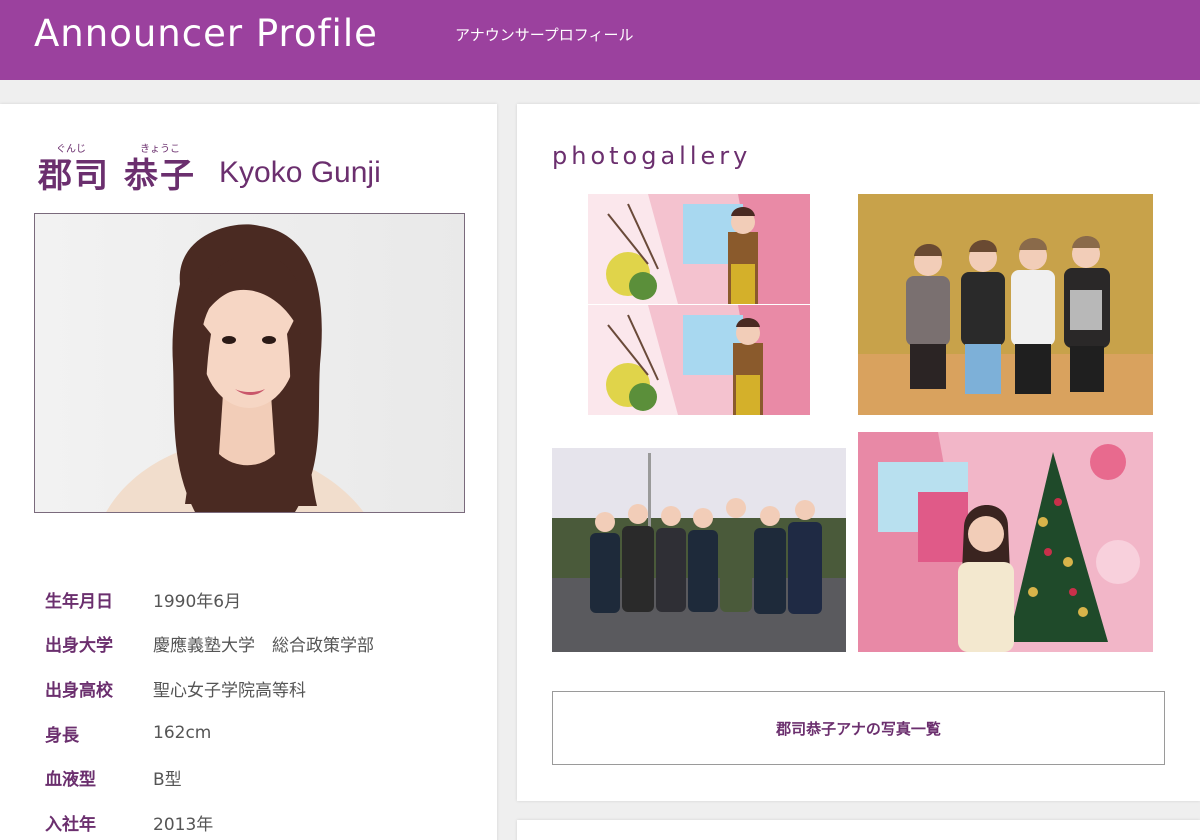  What do you see at coordinates (79, 690) in the screenshot?
I see `info-label: 出身高校` at bounding box center [79, 690].